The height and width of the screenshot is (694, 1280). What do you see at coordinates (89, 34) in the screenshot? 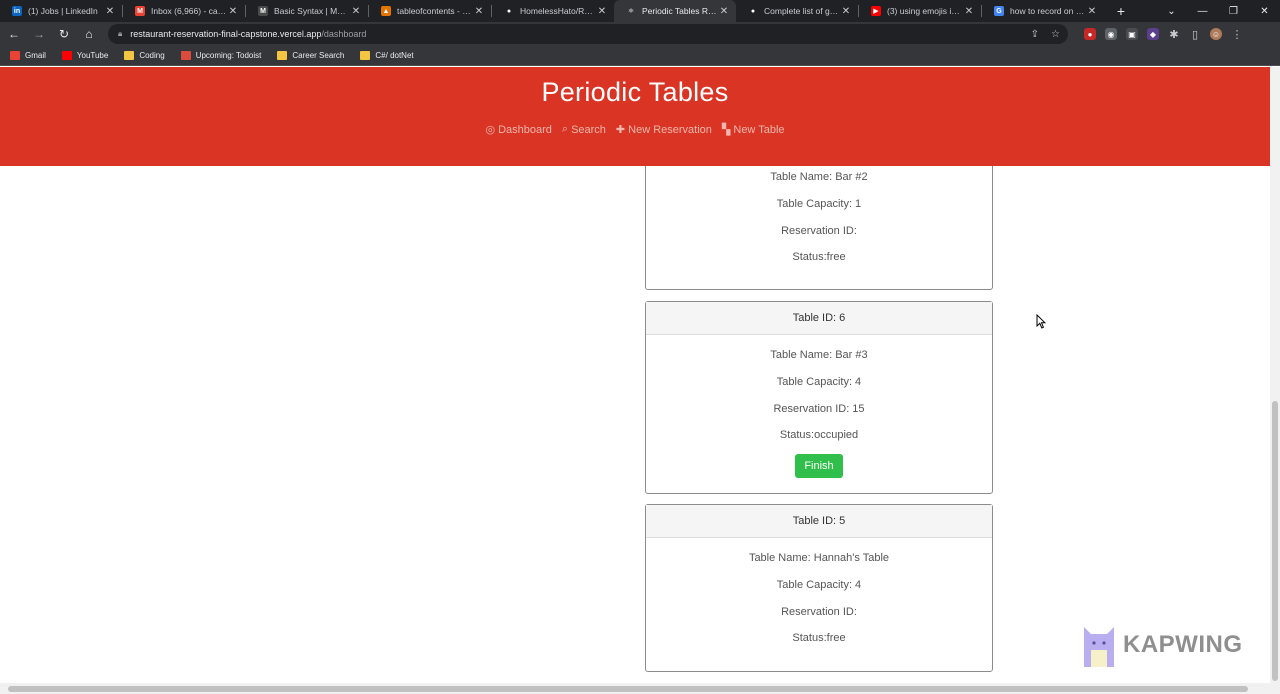
I see `home-icon: ⌂` at bounding box center [89, 34].